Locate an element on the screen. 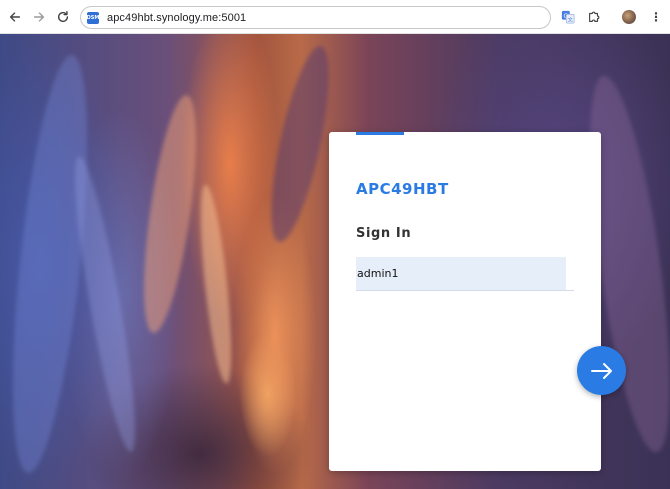 The image size is (670, 489). browser-toolbar: DSM apc49hbt.synology.me:5001 G文 ⋮ is located at coordinates (335, 17).